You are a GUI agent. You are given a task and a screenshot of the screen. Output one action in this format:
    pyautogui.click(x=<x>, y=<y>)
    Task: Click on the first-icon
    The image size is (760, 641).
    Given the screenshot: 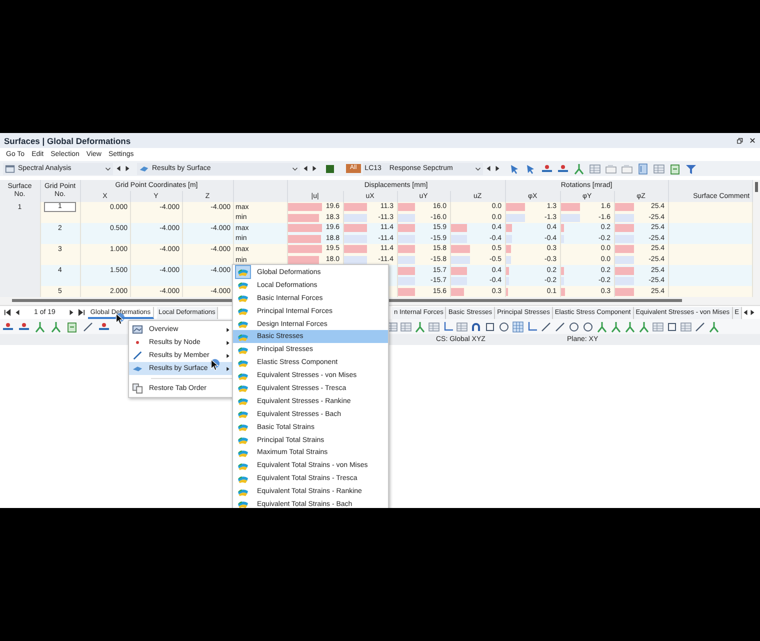 What is the action you would take?
    pyautogui.click(x=7, y=312)
    